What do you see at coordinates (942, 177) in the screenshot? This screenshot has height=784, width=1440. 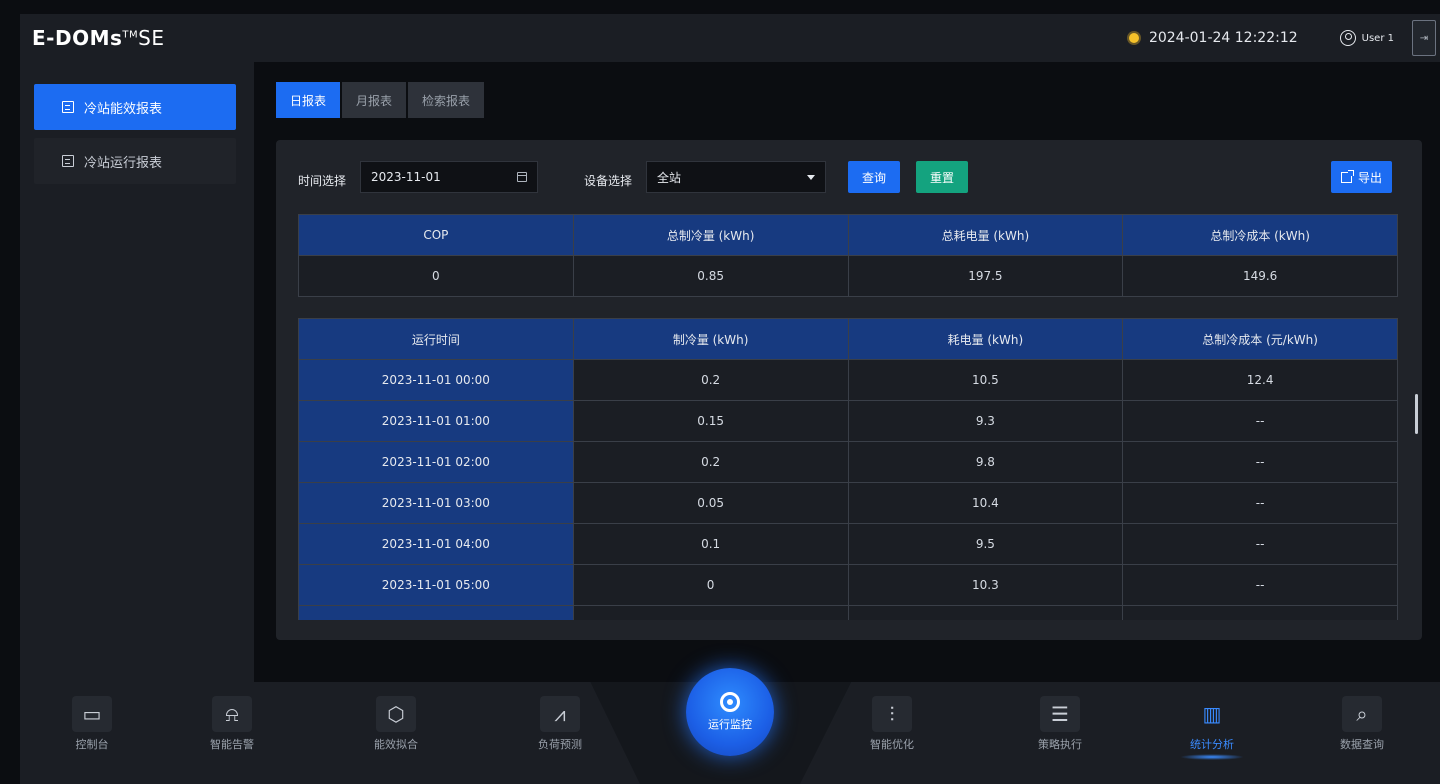 I see `reset-button: 重置` at bounding box center [942, 177].